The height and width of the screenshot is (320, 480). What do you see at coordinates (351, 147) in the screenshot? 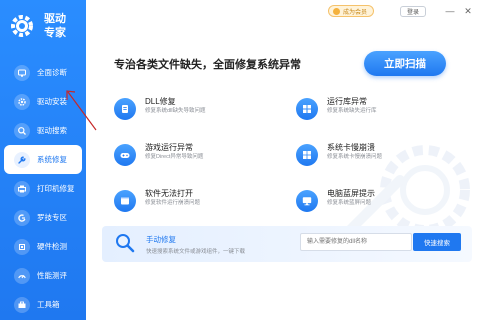
I see `feature-title: 系统卡慢崩溃` at bounding box center [351, 147].